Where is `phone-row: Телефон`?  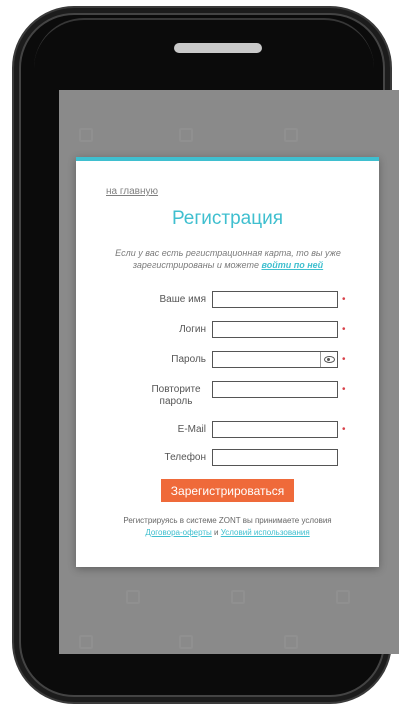
phone-row: Телефон is located at coordinates (227, 459).